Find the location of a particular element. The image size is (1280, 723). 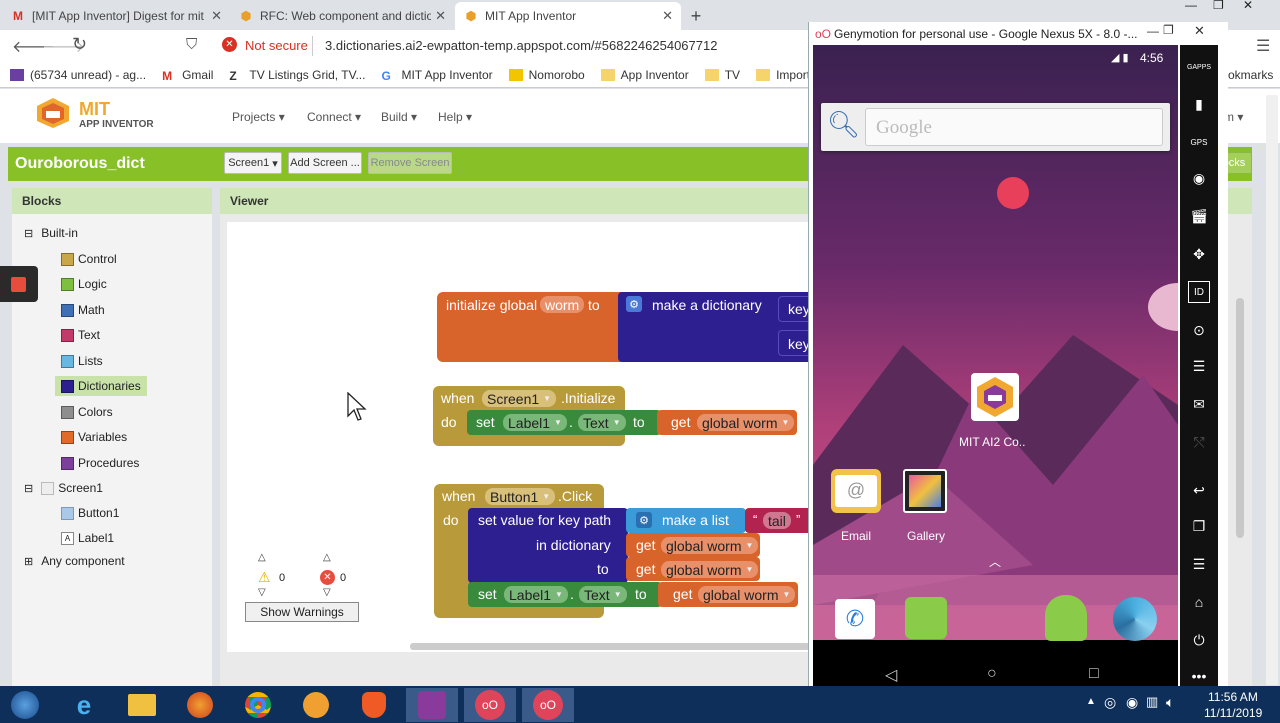

menu-icon: ☰ is located at coordinates (1199, 564).